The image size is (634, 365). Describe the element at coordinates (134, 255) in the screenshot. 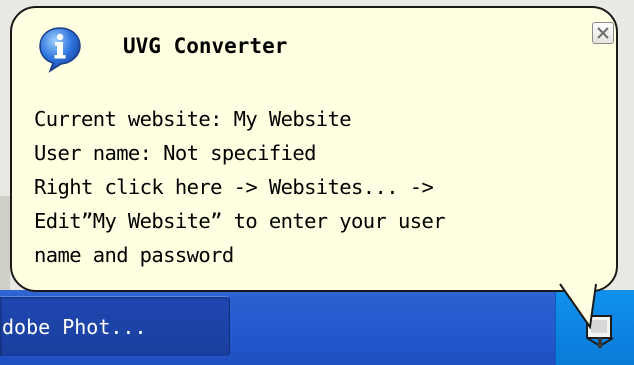

I see `balloon-message-line: name and password` at that location.